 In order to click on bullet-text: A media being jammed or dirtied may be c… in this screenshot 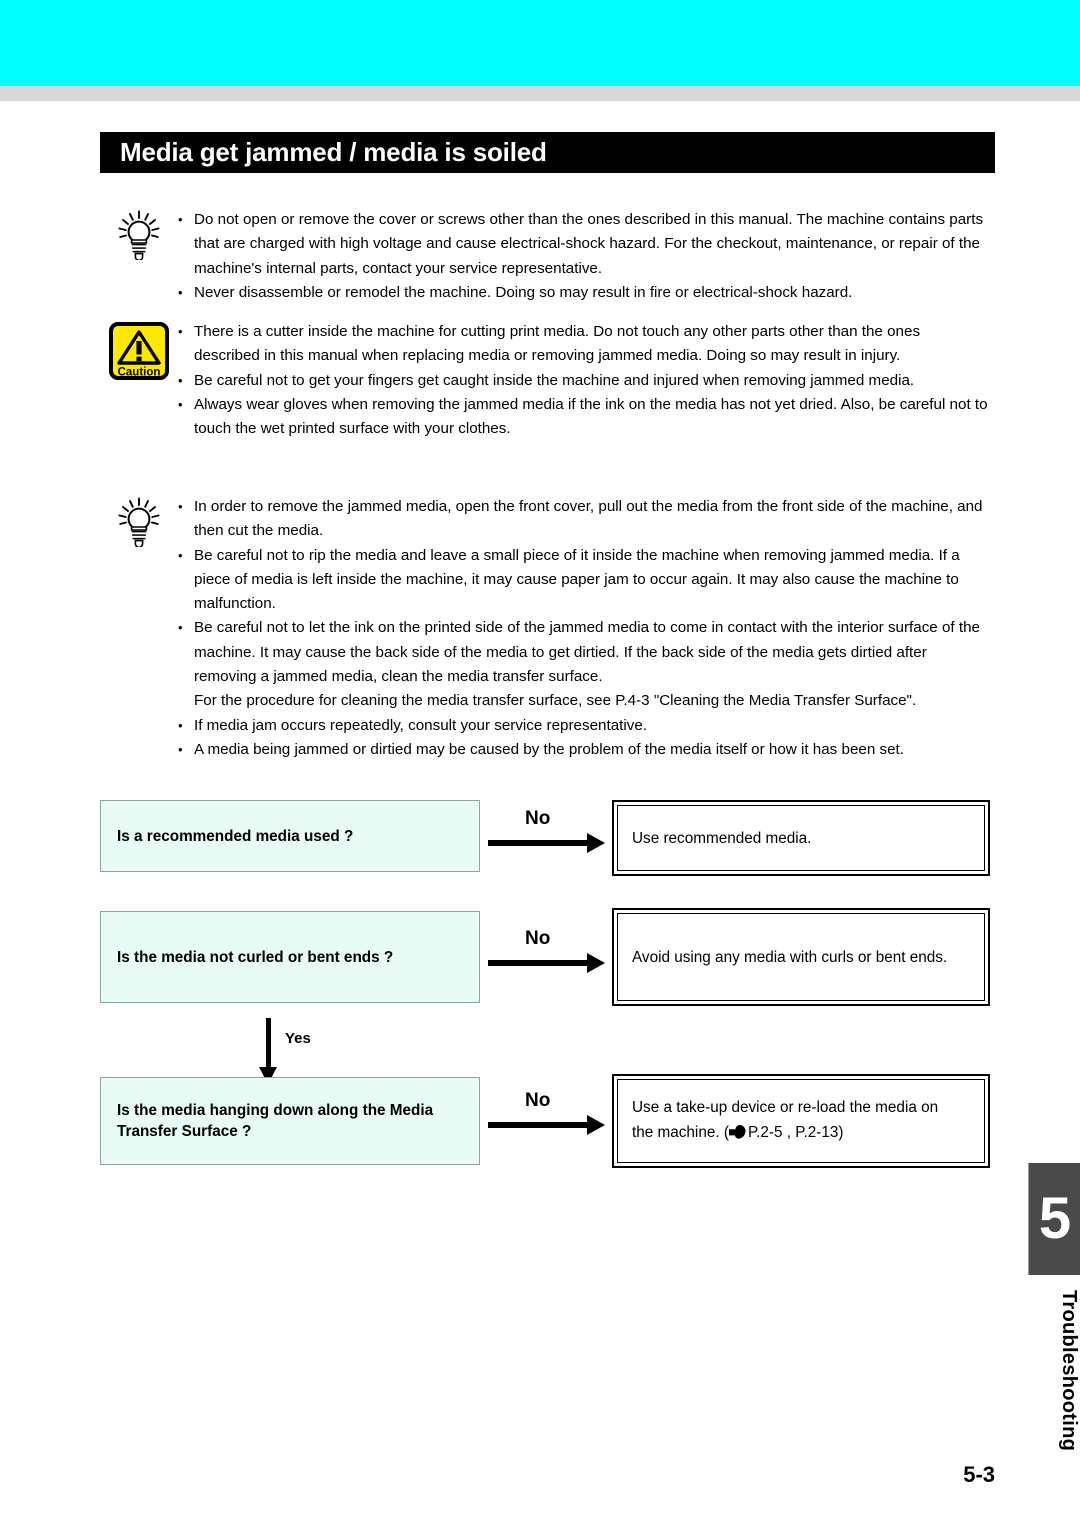, I will do `click(549, 749)`.